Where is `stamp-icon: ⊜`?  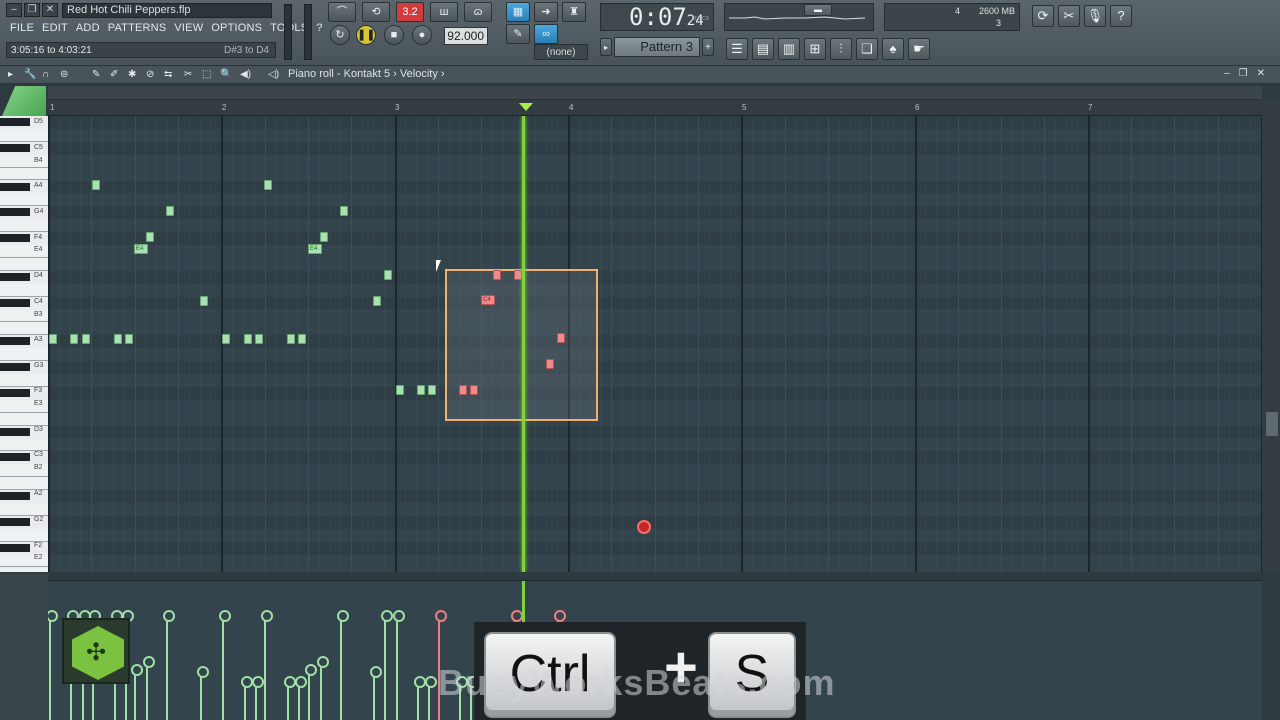
stamp-icon: ⊜ is located at coordinates (64, 74).